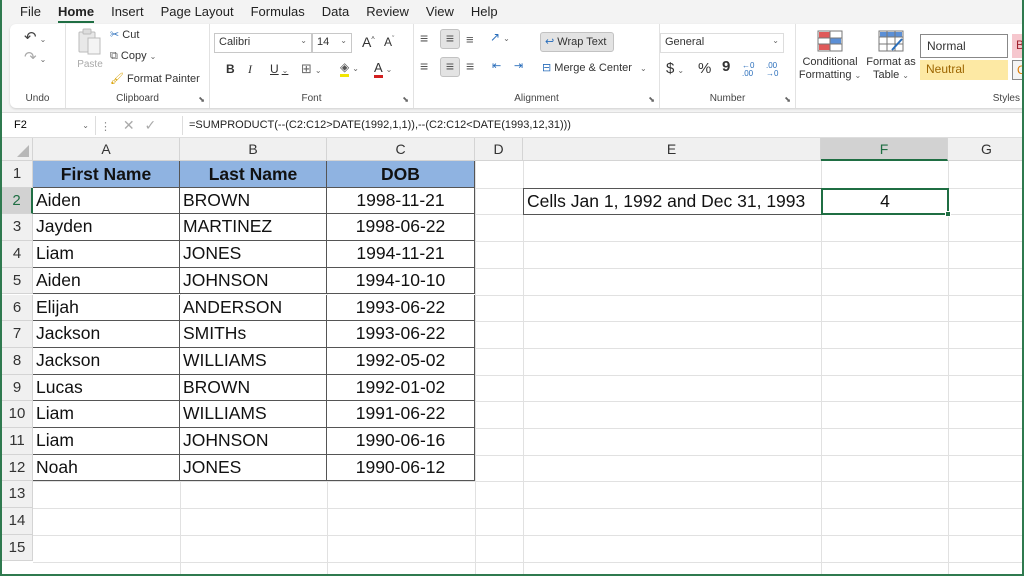  I want to click on fill-handle, so click(948, 214).